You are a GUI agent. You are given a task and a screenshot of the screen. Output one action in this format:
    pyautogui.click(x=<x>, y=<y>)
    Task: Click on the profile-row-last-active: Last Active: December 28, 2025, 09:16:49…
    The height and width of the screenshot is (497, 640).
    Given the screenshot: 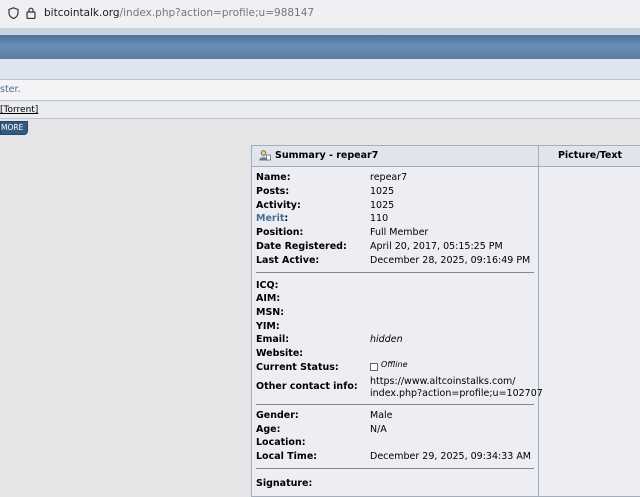 What is the action you would take?
    pyautogui.click(x=396, y=261)
    